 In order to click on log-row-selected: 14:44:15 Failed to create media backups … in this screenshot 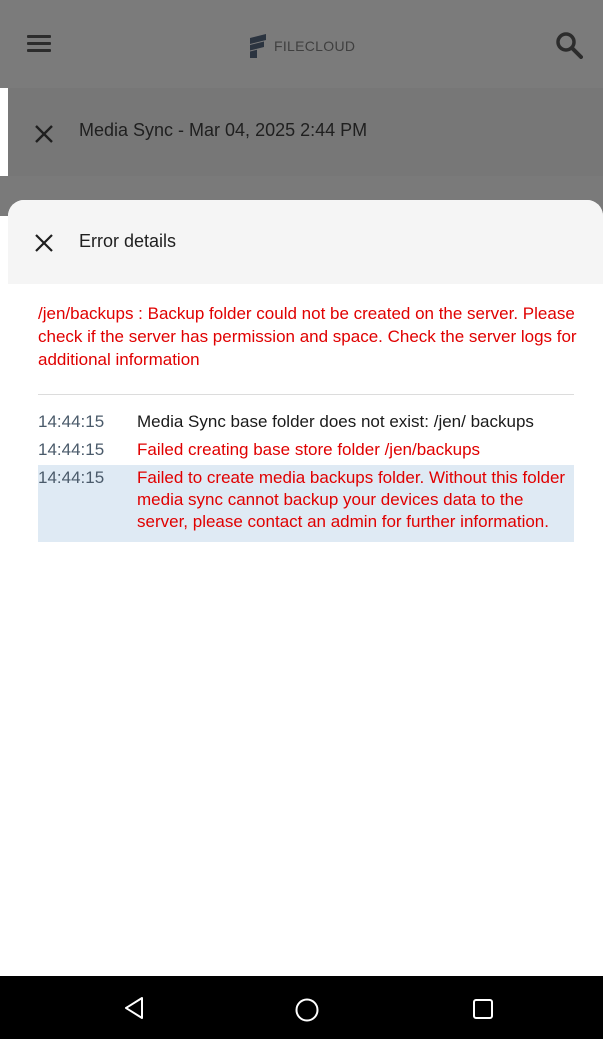, I will do `click(306, 503)`.